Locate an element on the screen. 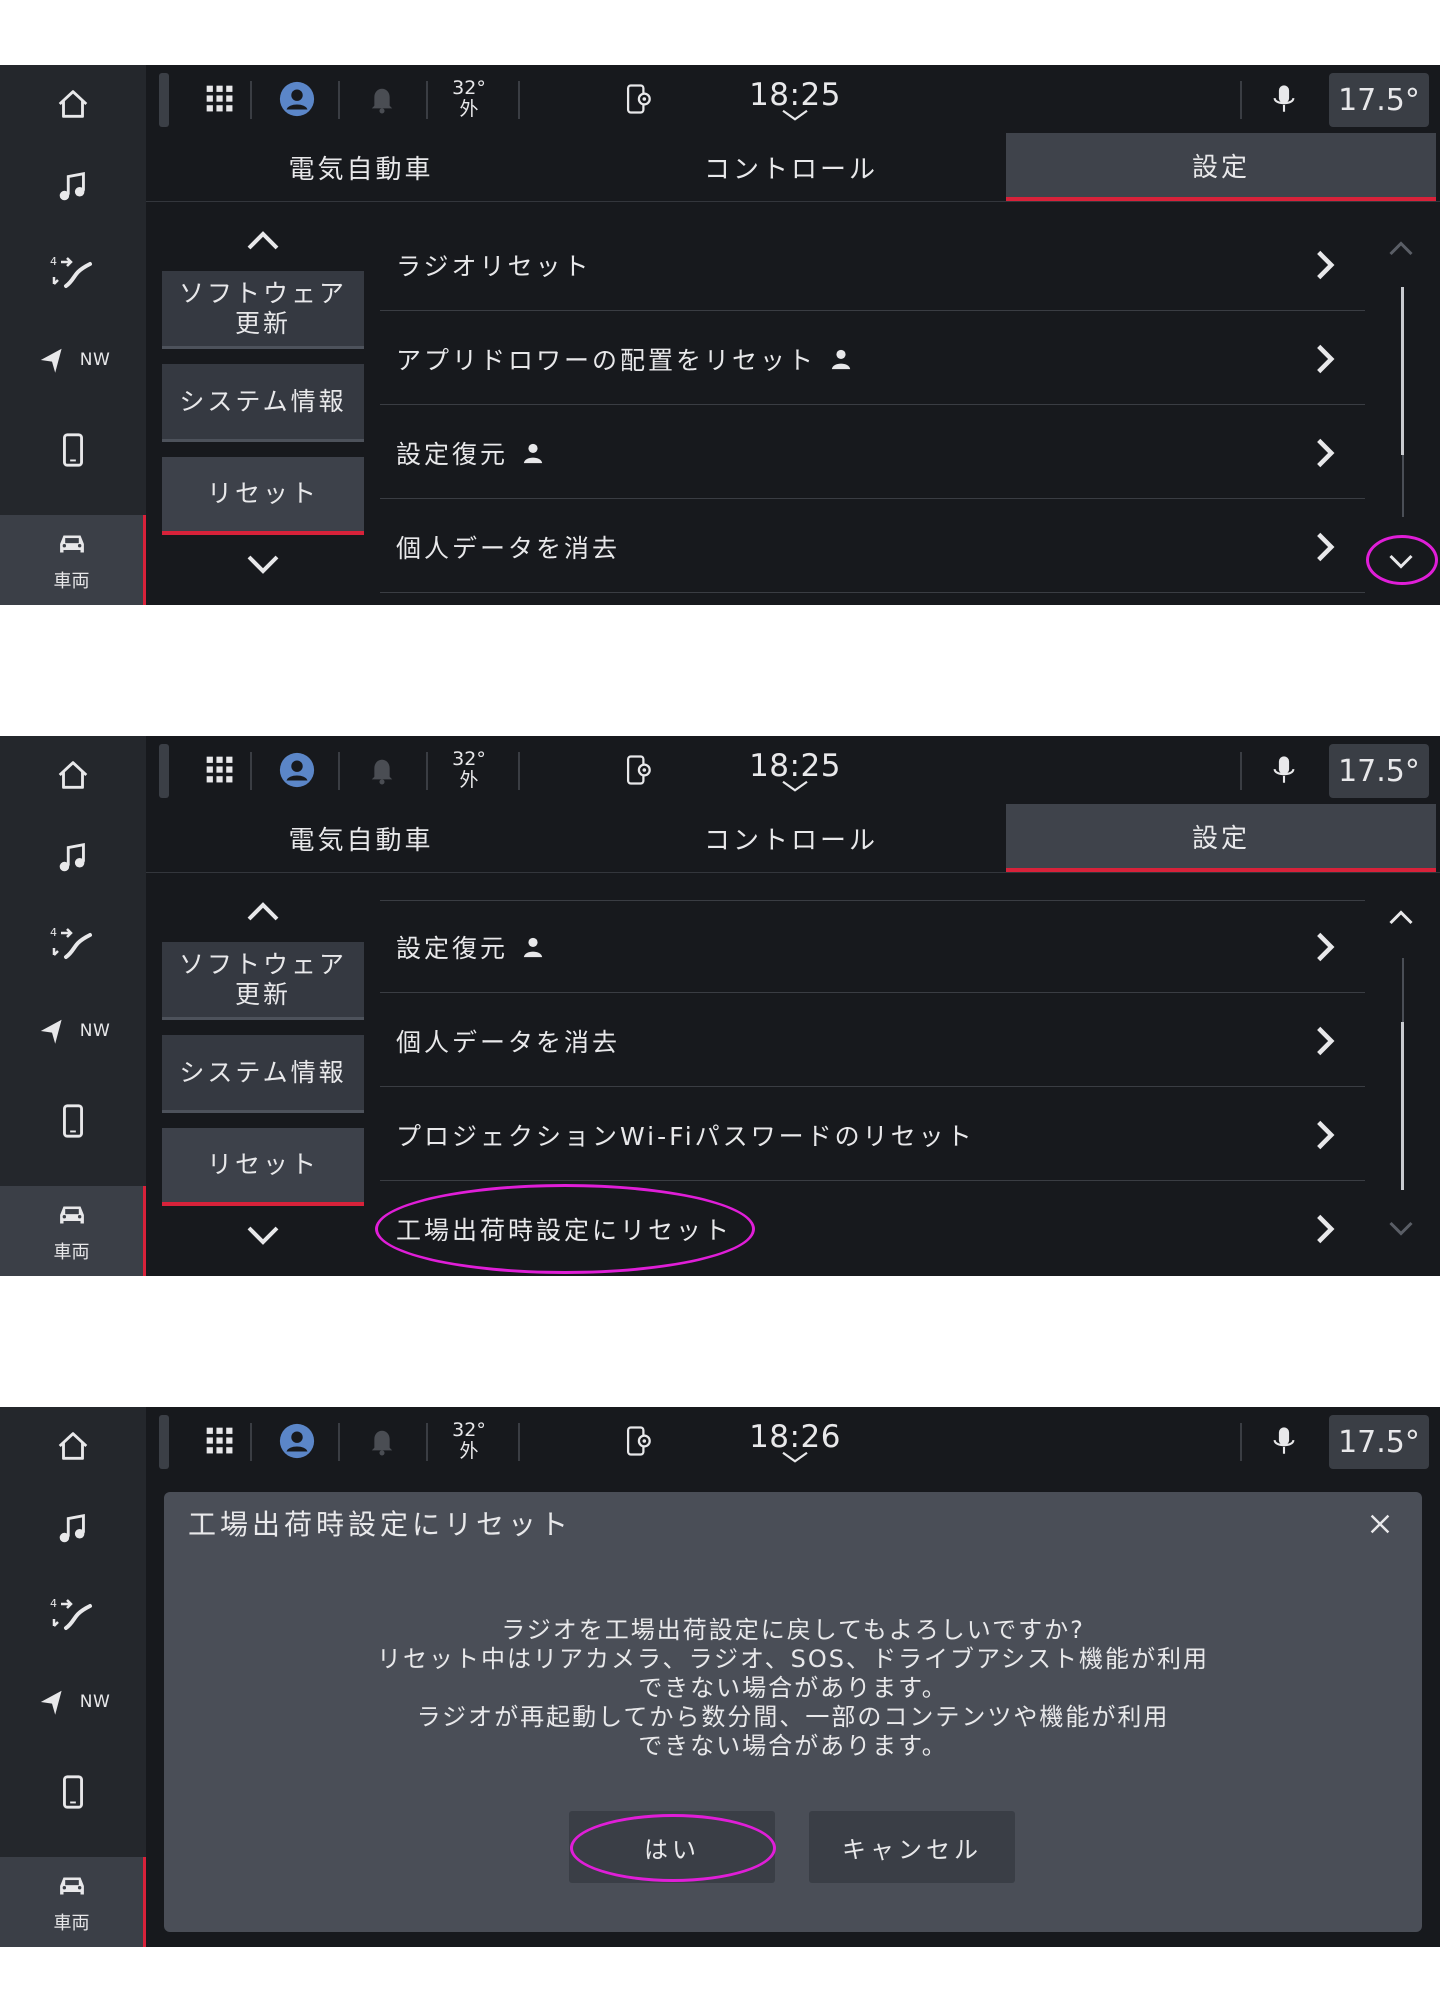  list-item: ラジオリセット is located at coordinates (872, 265).